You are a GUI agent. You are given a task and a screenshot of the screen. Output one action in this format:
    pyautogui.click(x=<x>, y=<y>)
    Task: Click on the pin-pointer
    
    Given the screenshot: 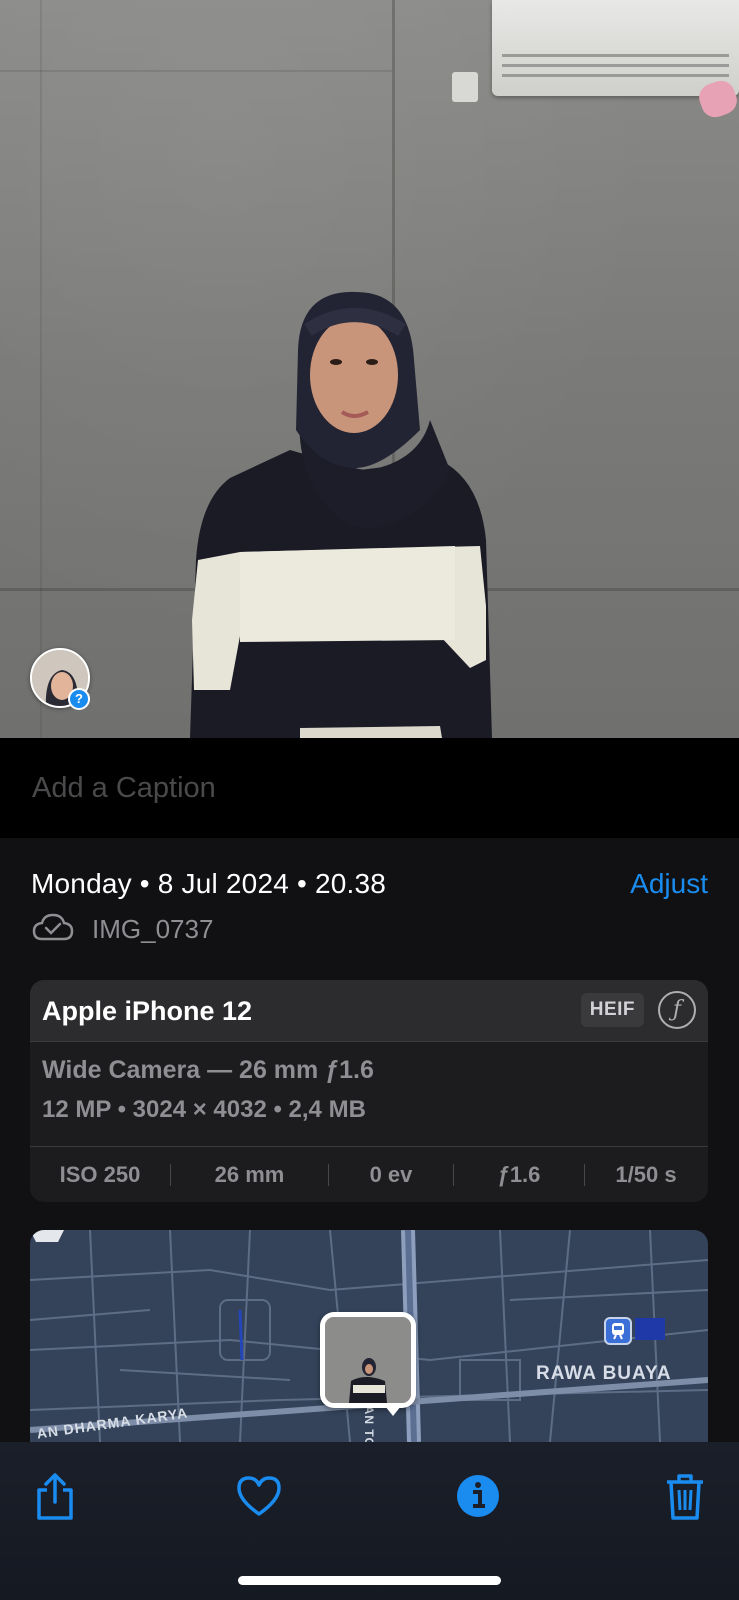 What is the action you would take?
    pyautogui.click(x=393, y=1411)
    